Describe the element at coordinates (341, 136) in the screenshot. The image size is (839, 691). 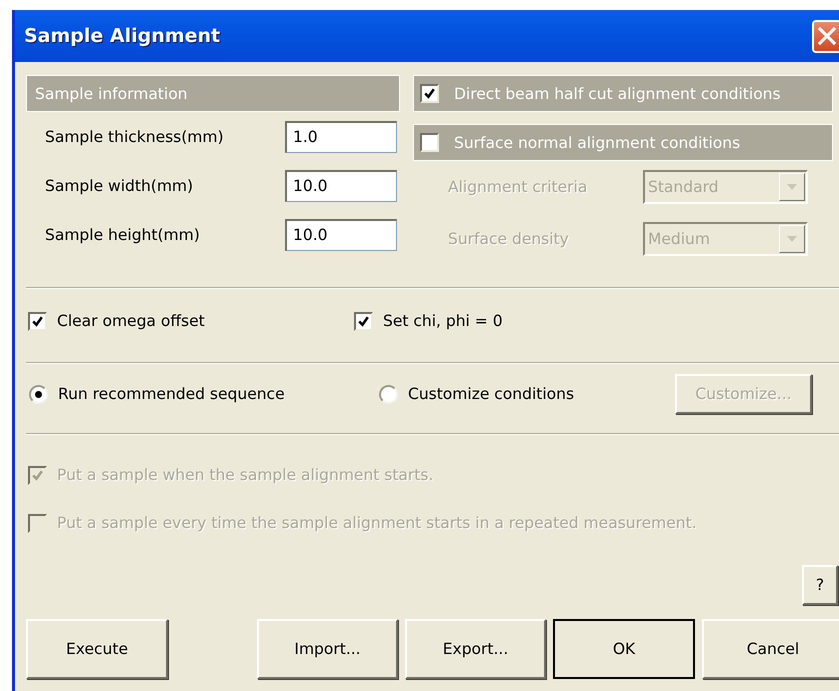
I see `input-field: 1.0` at that location.